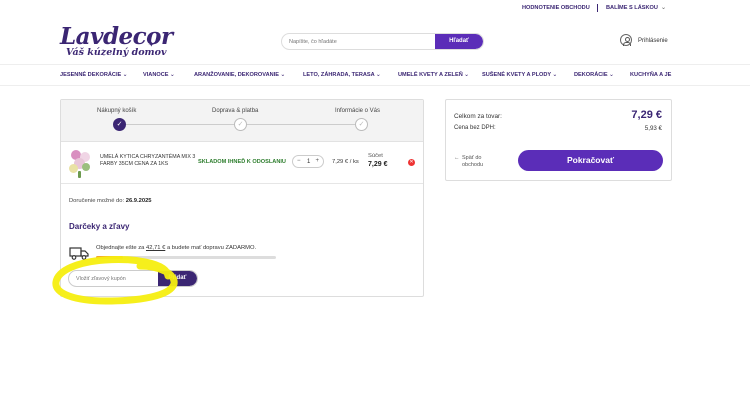 This screenshot has height=411, width=750. What do you see at coordinates (116, 36) in the screenshot?
I see `logo-wordmark: Lavdecor` at bounding box center [116, 36].